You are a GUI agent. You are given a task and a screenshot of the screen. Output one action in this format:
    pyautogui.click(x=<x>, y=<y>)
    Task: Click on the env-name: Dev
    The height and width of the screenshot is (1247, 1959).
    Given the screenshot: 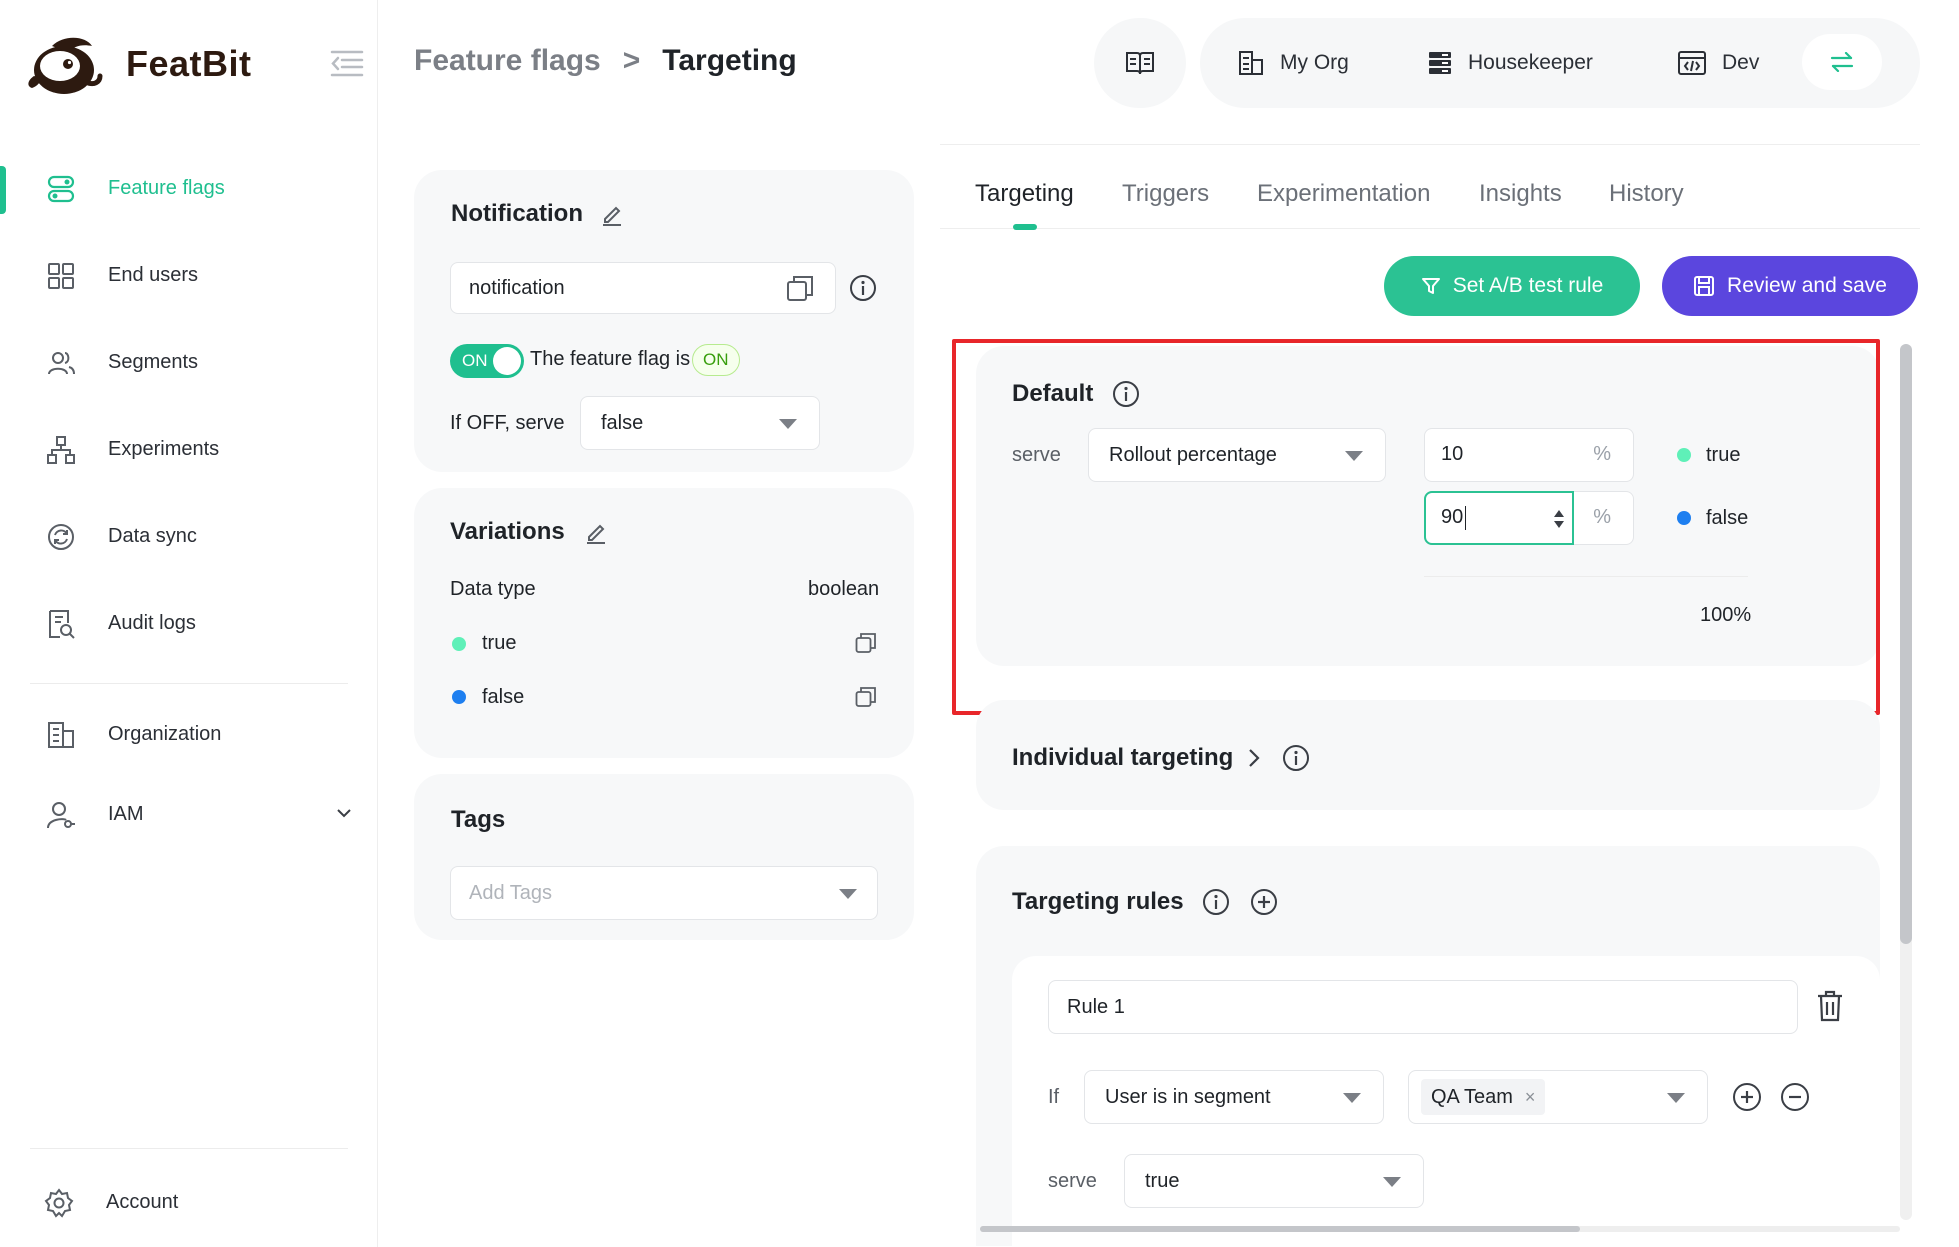 What is the action you would take?
    pyautogui.click(x=1741, y=62)
    